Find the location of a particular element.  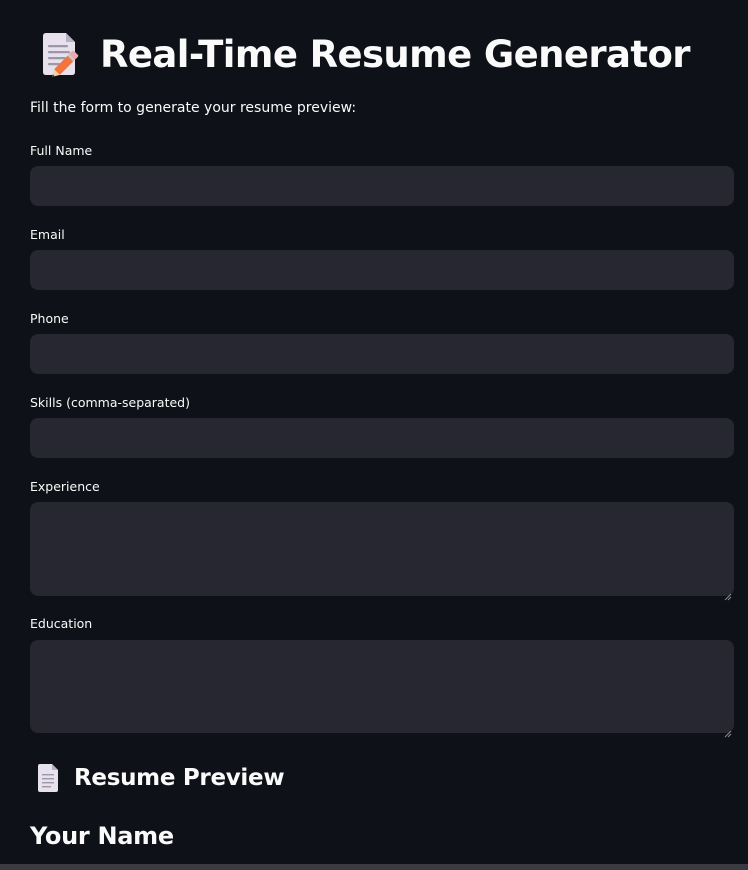

experience-textarea is located at coordinates (382, 549).